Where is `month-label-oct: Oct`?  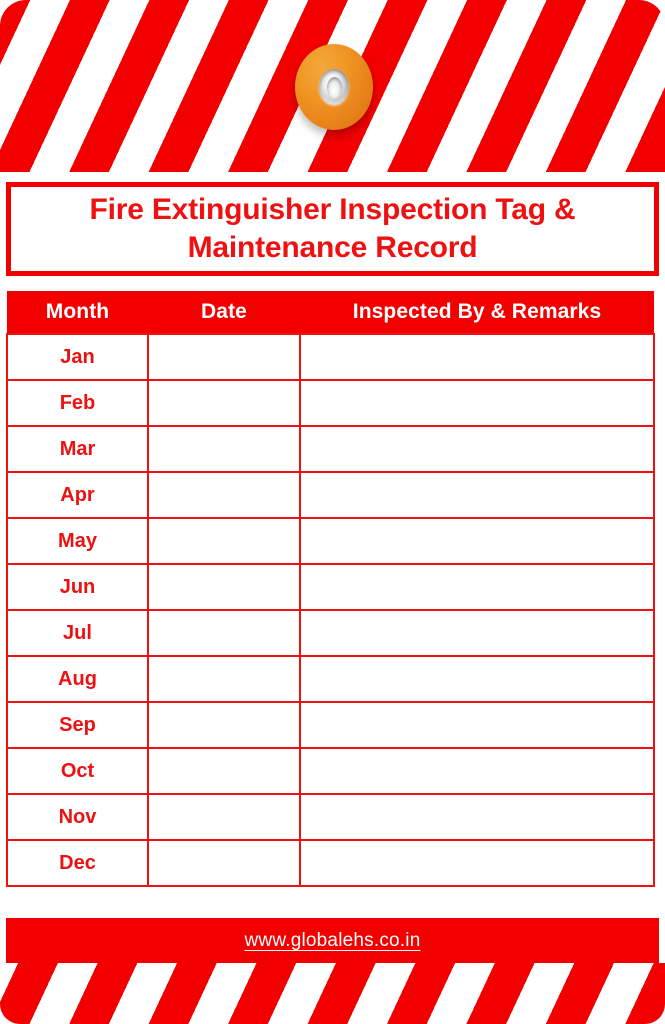 month-label-oct: Oct is located at coordinates (77, 771).